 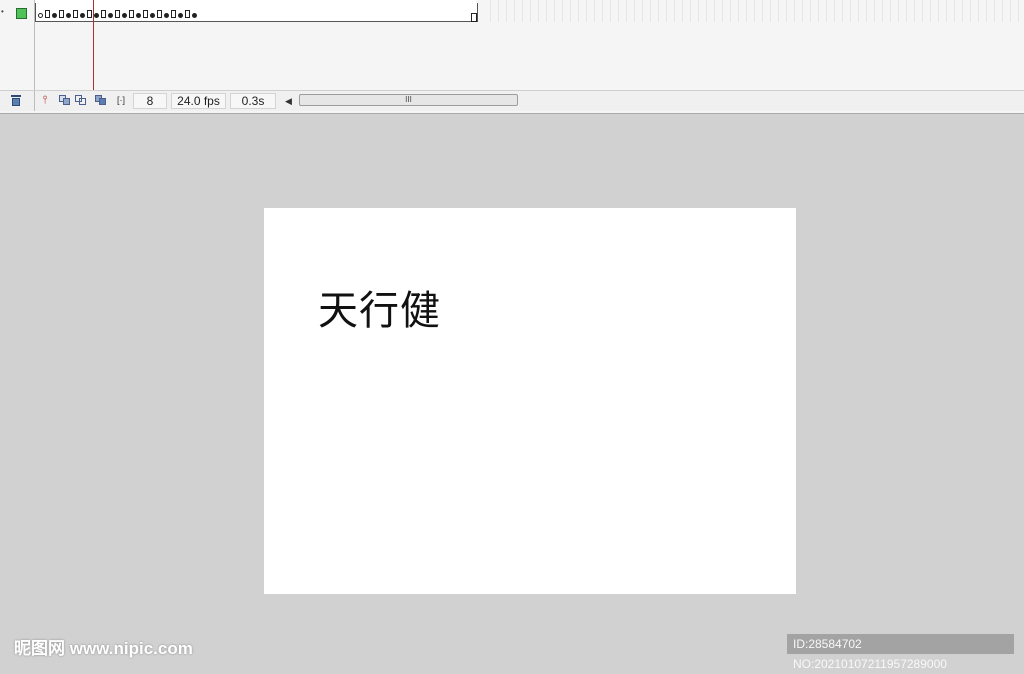 I want to click on modify-onion-markers-icon: [·], so click(x=121, y=100).